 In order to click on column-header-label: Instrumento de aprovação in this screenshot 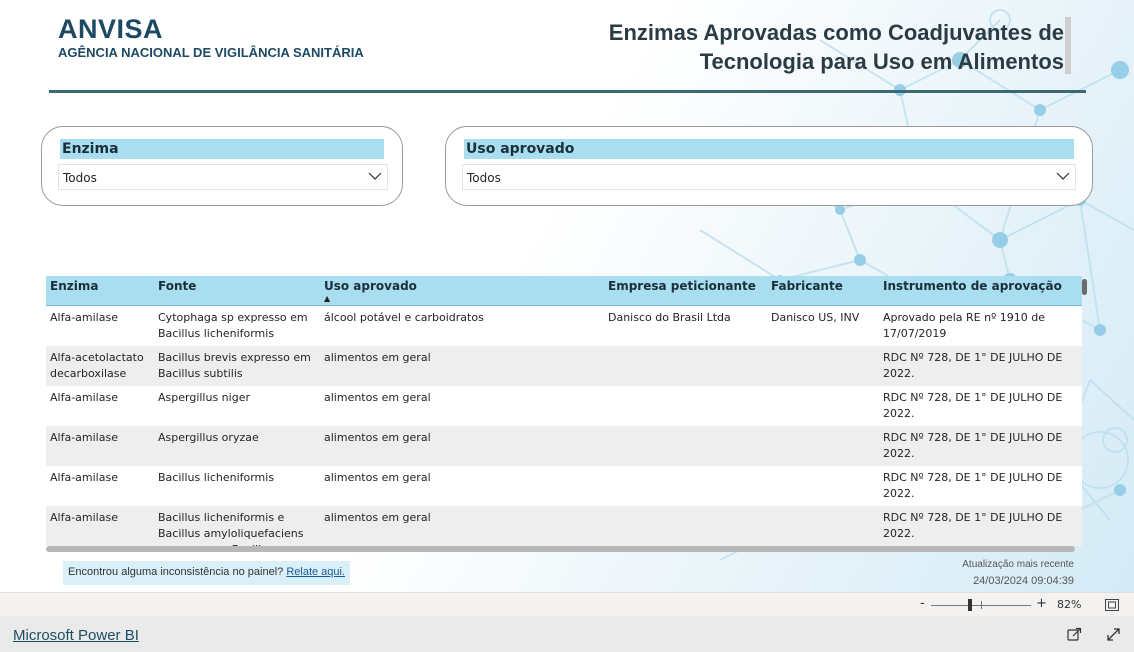, I will do `click(972, 286)`.